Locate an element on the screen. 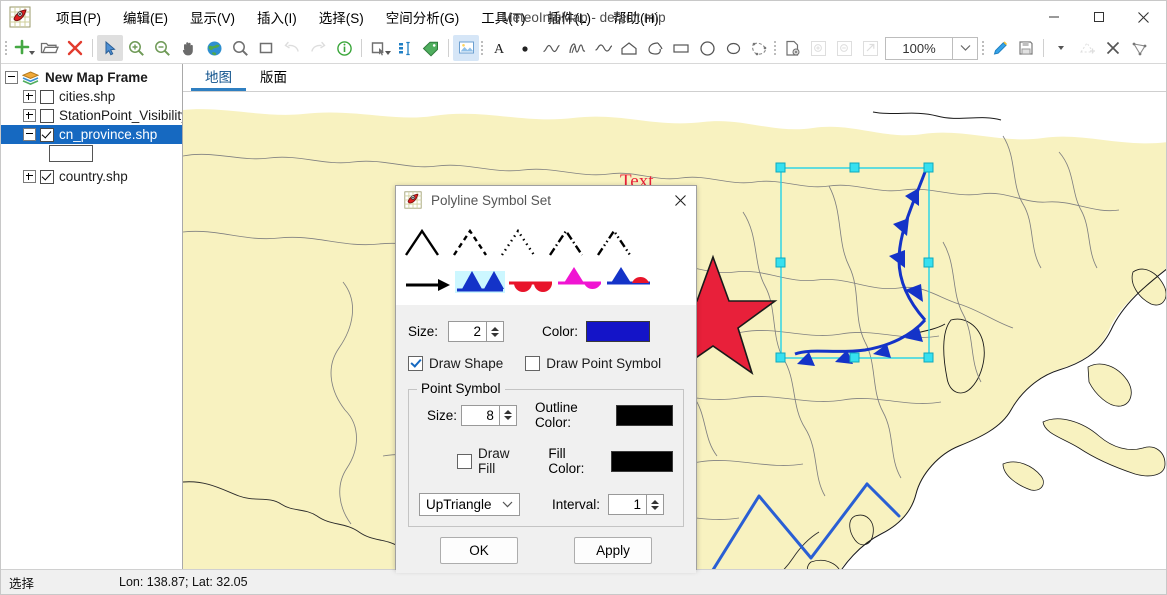 The image size is (1167, 595). layer-country: country.shp is located at coordinates (91, 176).